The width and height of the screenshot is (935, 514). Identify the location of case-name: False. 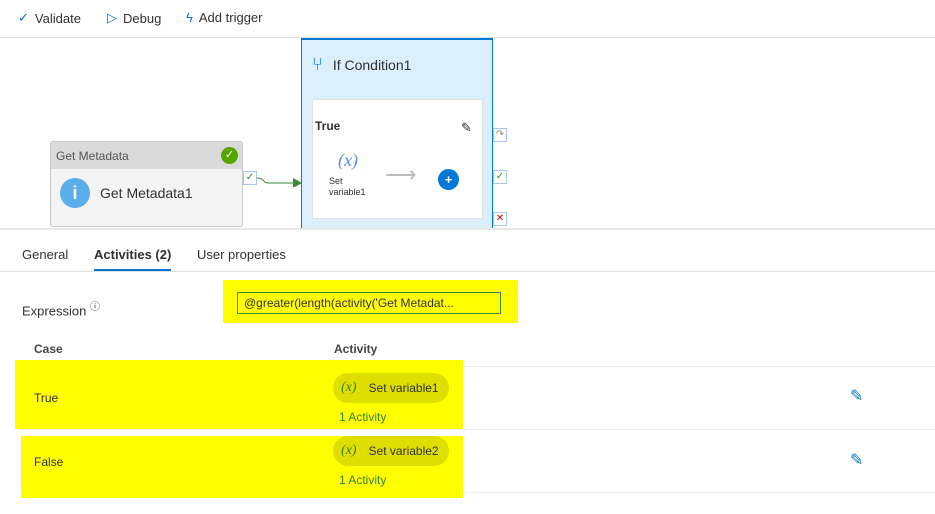
(49, 462).